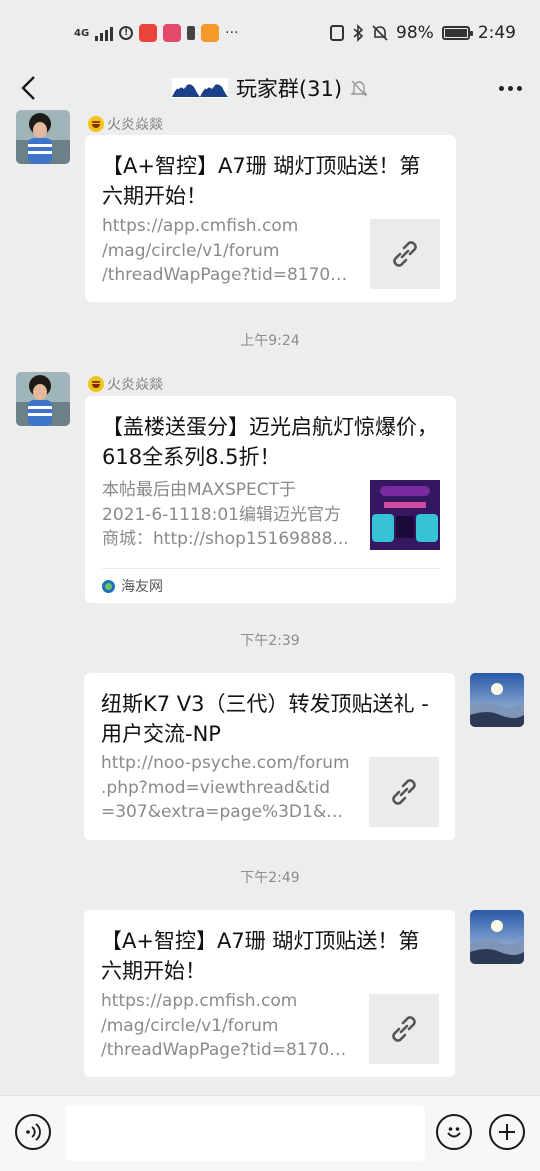 Image resolution: width=540 pixels, height=1171 pixels. What do you see at coordinates (337, 33) in the screenshot?
I see `nfc-icon` at bounding box center [337, 33].